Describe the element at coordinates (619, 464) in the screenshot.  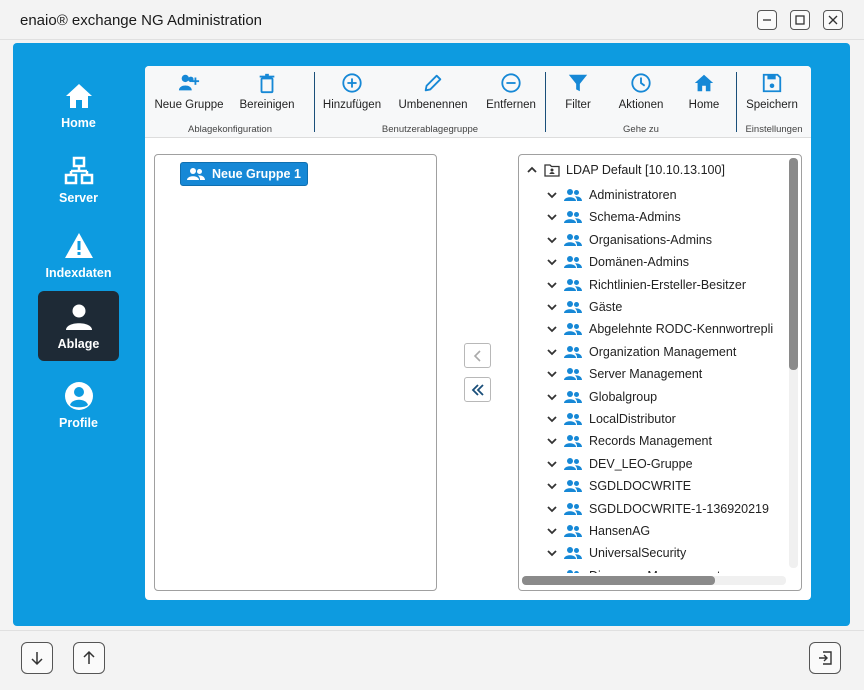
I see `tree-item: DEV_LEO-Gruppe` at that location.